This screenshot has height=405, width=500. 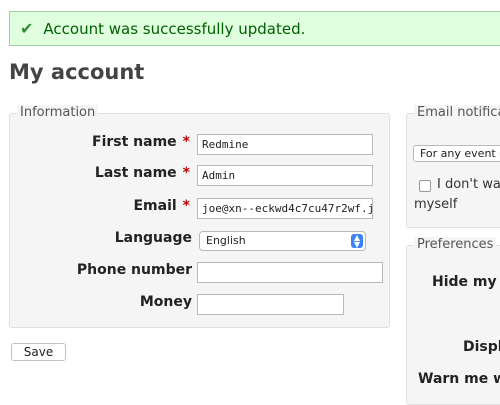 I want to click on last-name-input: Admin, so click(x=285, y=175).